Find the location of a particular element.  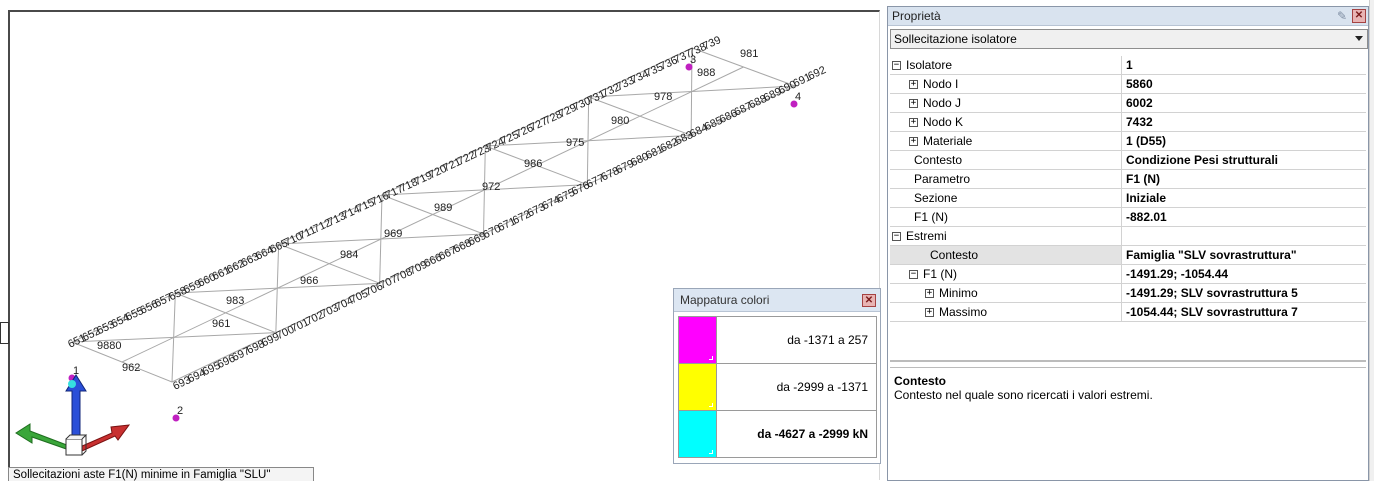

property-row: F1 (N) -882.01 is located at coordinates (1128, 217).